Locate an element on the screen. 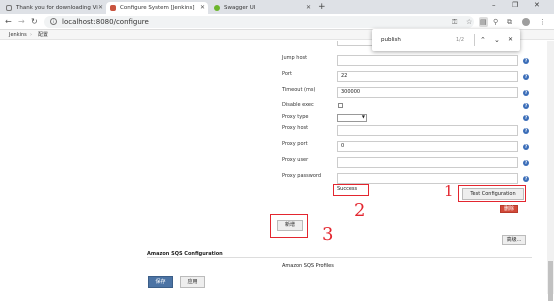  annotation-box-test-configuration is located at coordinates (492, 193).